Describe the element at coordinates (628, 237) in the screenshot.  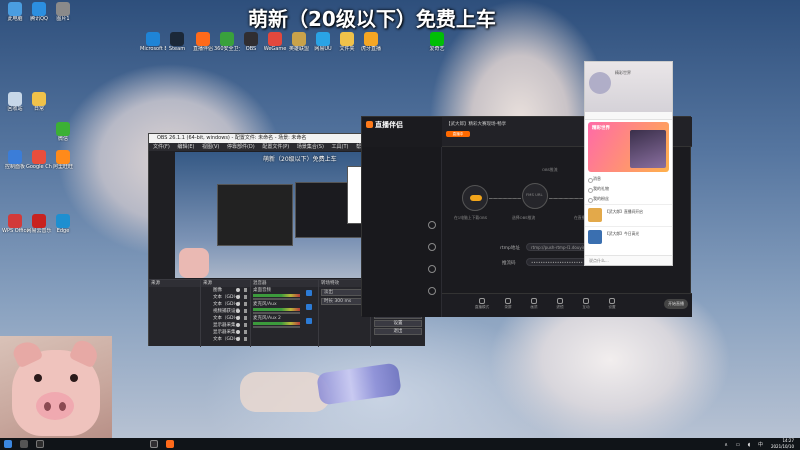
I see `feed-item: 【武大郎】今日高光` at that location.